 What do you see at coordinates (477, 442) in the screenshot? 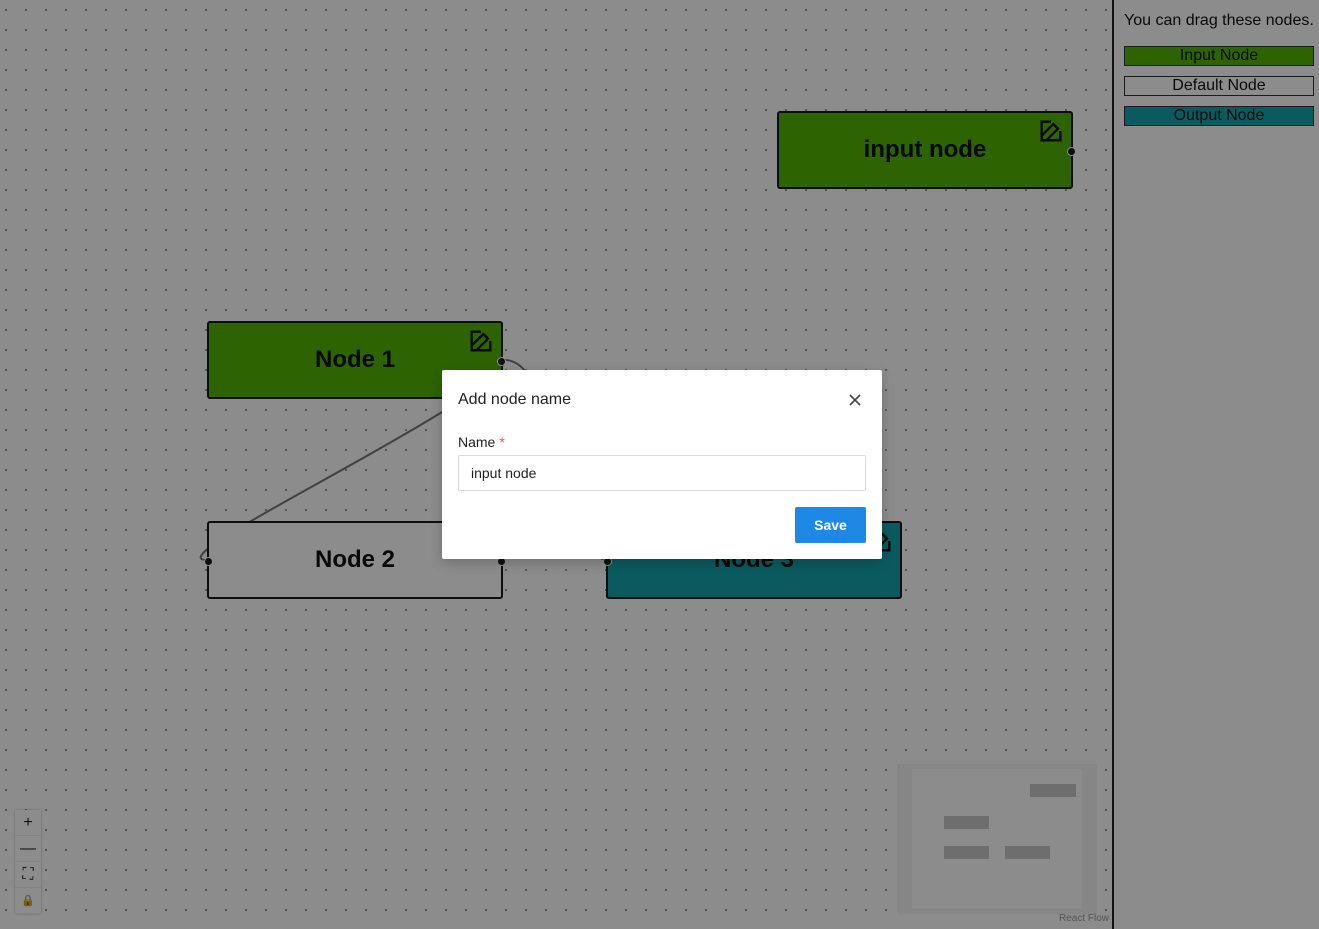
I see `name-label-text: Name` at bounding box center [477, 442].